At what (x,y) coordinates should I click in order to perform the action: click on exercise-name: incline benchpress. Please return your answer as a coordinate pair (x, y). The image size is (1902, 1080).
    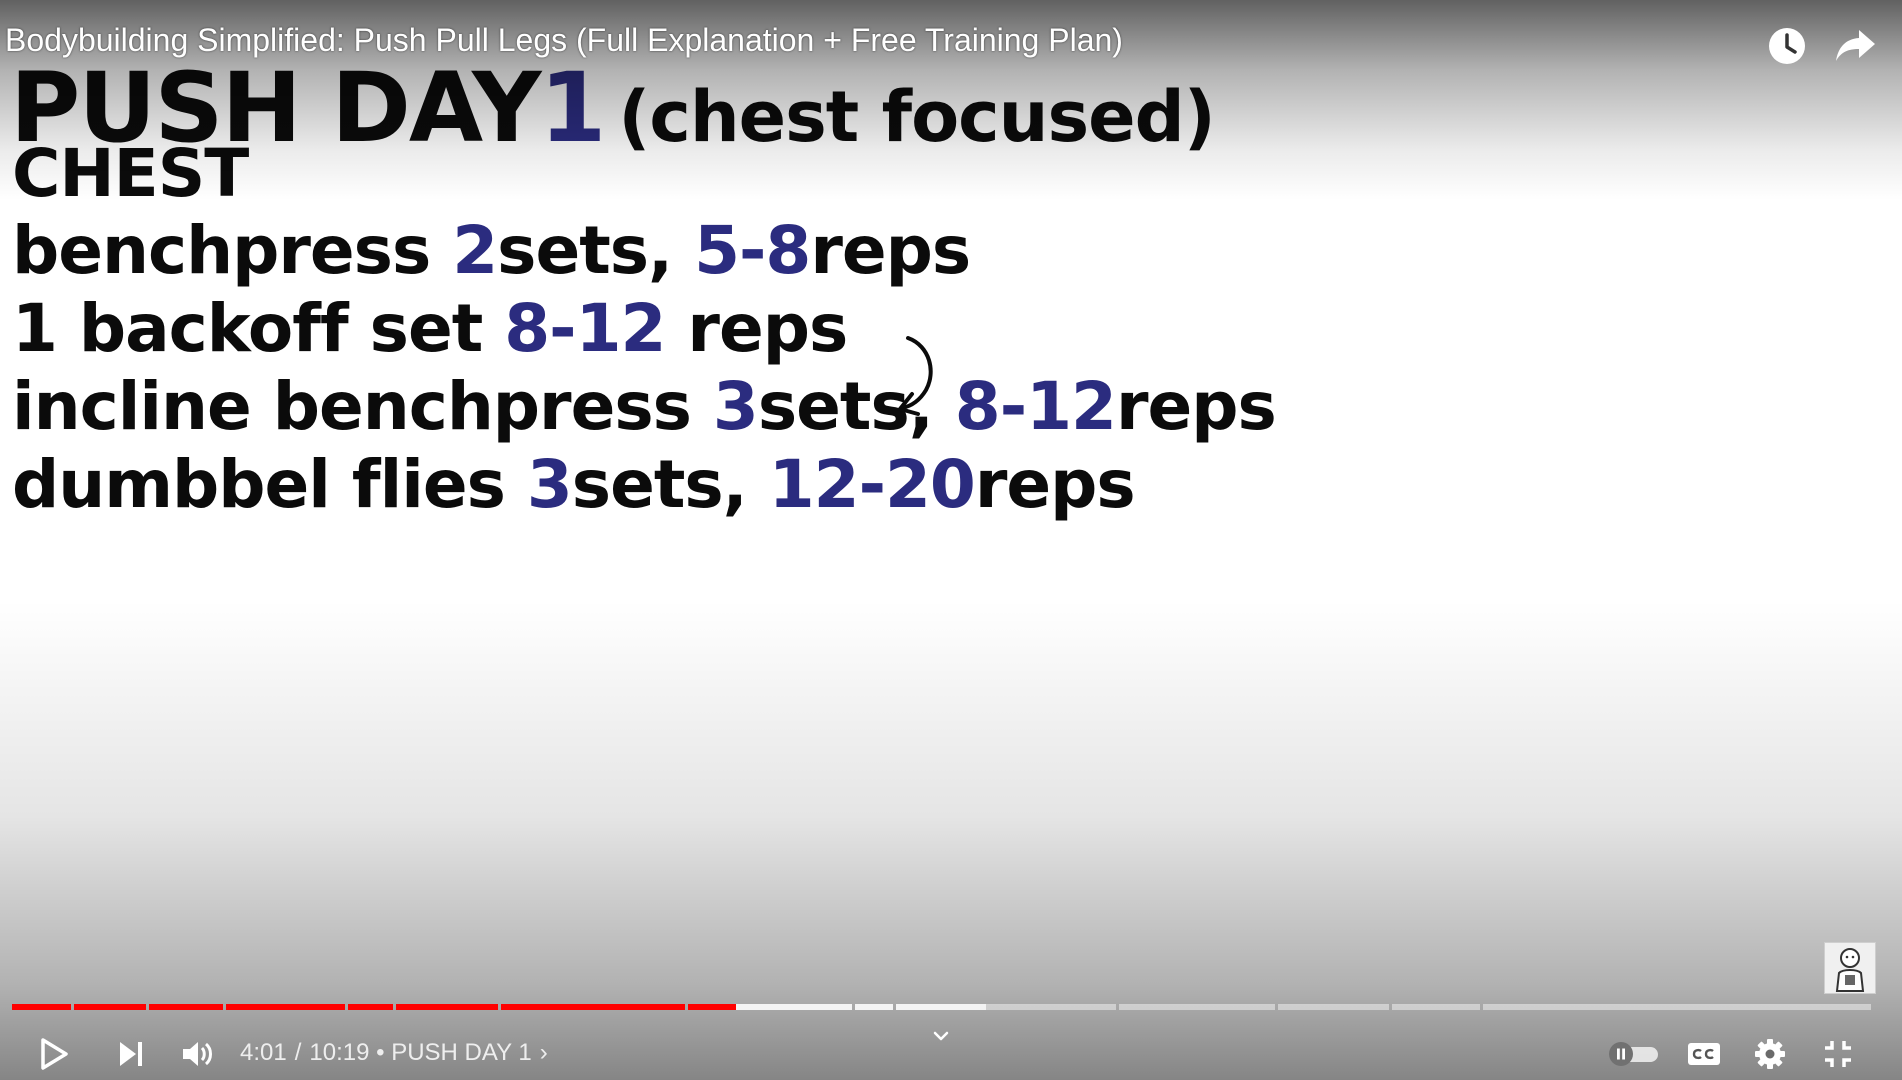
    Looking at the image, I should click on (362, 406).